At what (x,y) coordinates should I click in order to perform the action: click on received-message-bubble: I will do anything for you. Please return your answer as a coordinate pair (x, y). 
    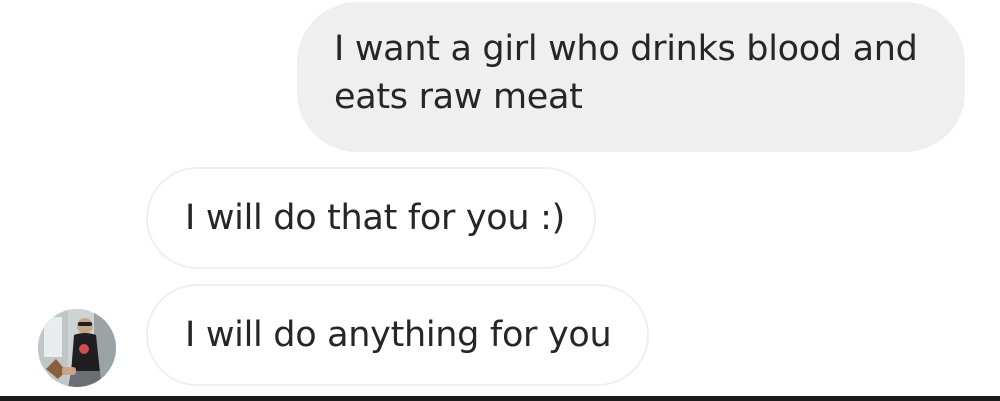
    Looking at the image, I should click on (397, 335).